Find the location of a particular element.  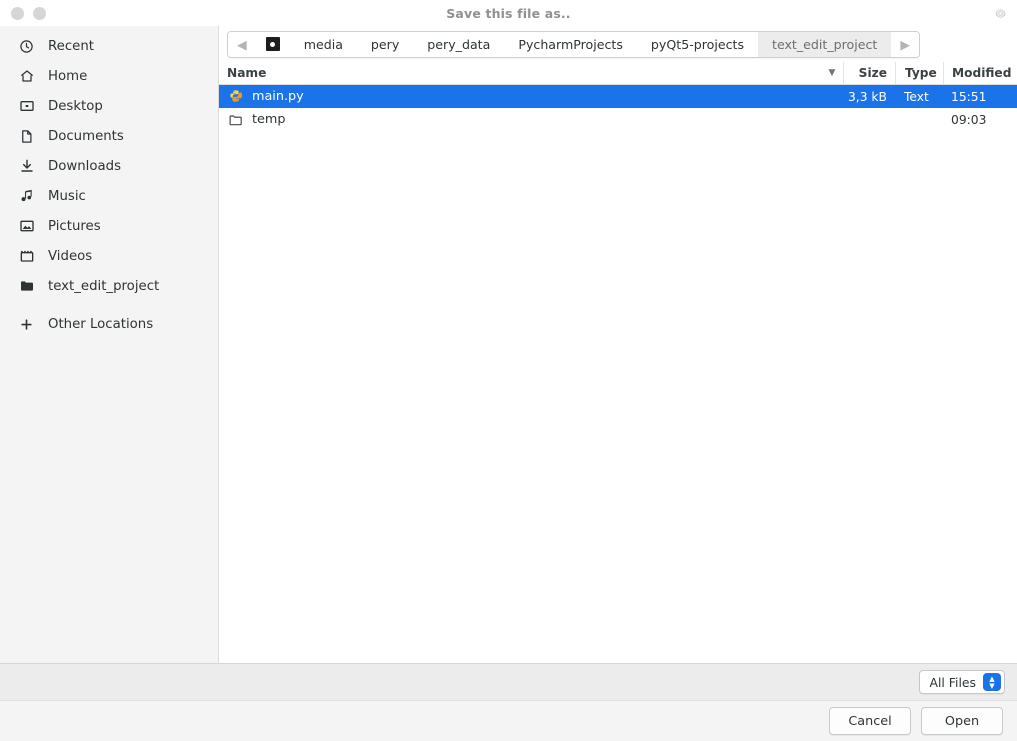

sidebar-item-other-locations: Other Locations is located at coordinates (109, 324).